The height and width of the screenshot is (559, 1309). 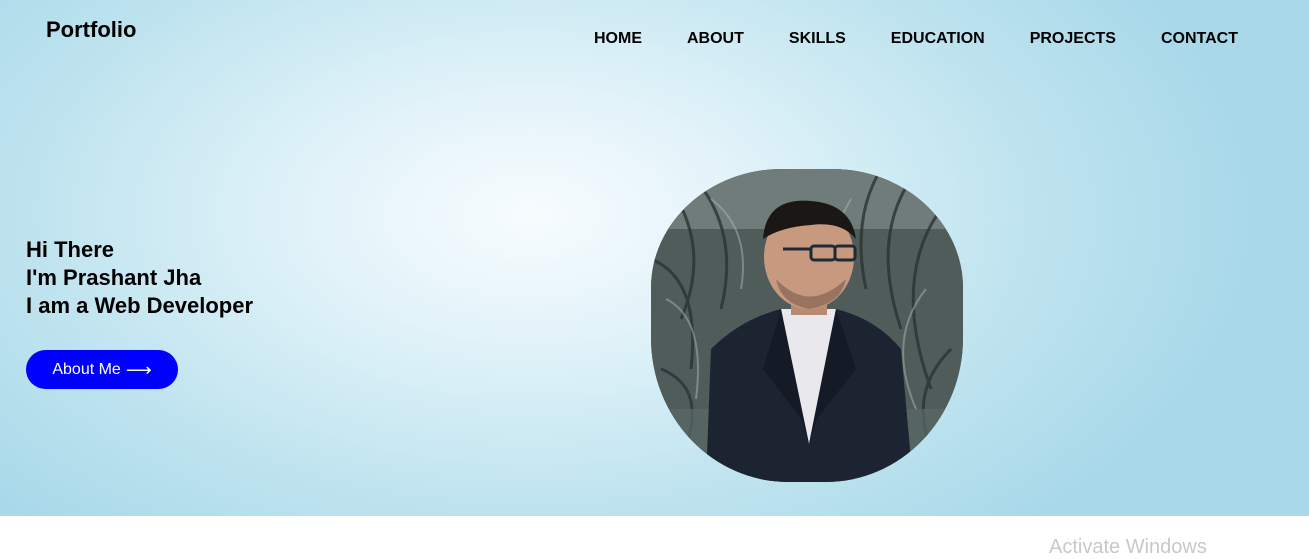 I want to click on nav-item-contact: CONTACT, so click(x=1199, y=39).